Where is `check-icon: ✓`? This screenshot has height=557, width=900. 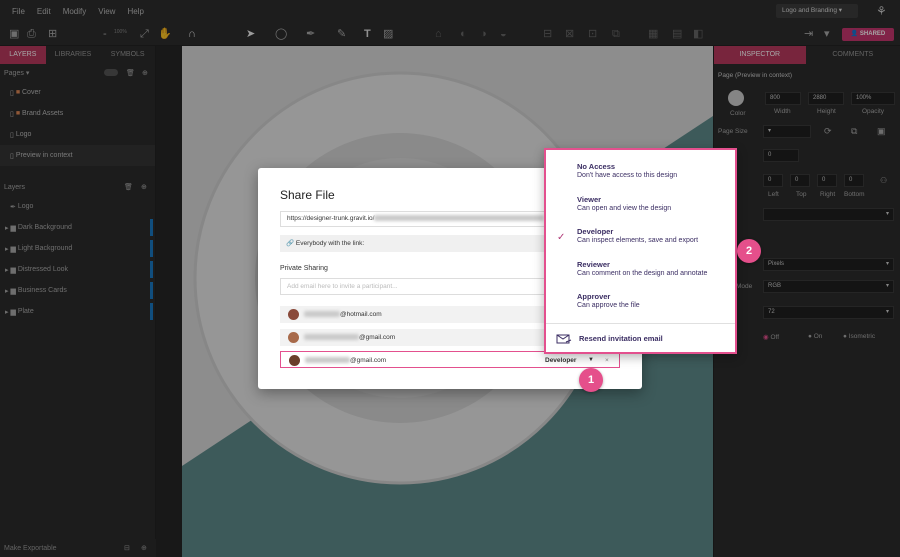 check-icon: ✓ is located at coordinates (561, 237).